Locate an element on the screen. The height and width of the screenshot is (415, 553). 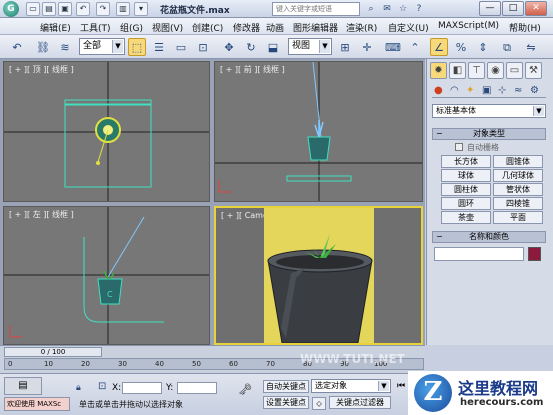
select-by-name-icon: ☰ is located at coordinates (159, 47).